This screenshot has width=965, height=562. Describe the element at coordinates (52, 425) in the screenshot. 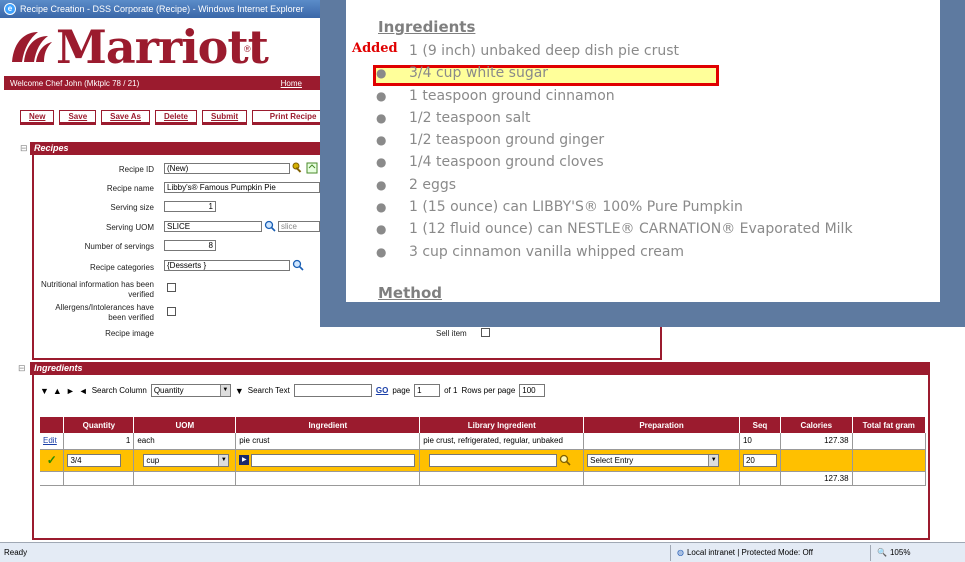

I see `column-header-action` at that location.